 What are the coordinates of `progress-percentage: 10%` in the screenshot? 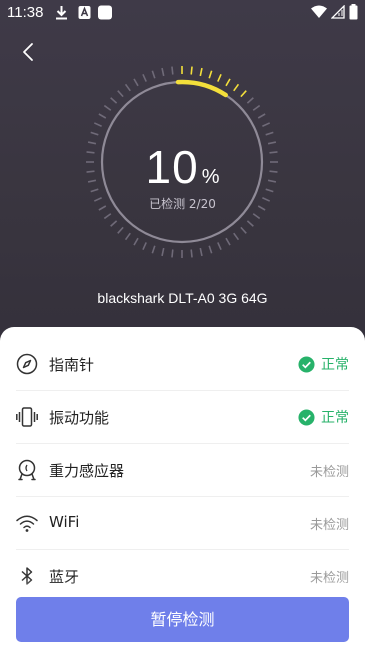 It's located at (182, 167).